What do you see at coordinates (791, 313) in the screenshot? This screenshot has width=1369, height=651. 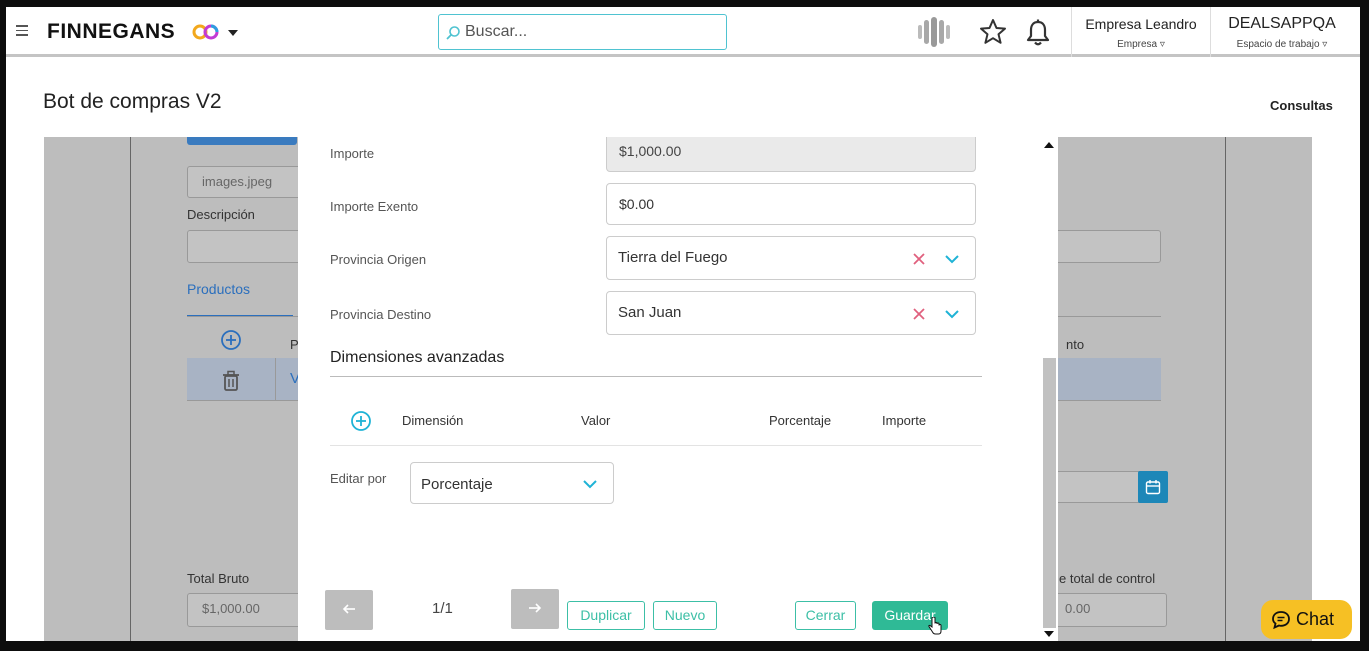 I see `provincia-destino-select: San Juan` at bounding box center [791, 313].